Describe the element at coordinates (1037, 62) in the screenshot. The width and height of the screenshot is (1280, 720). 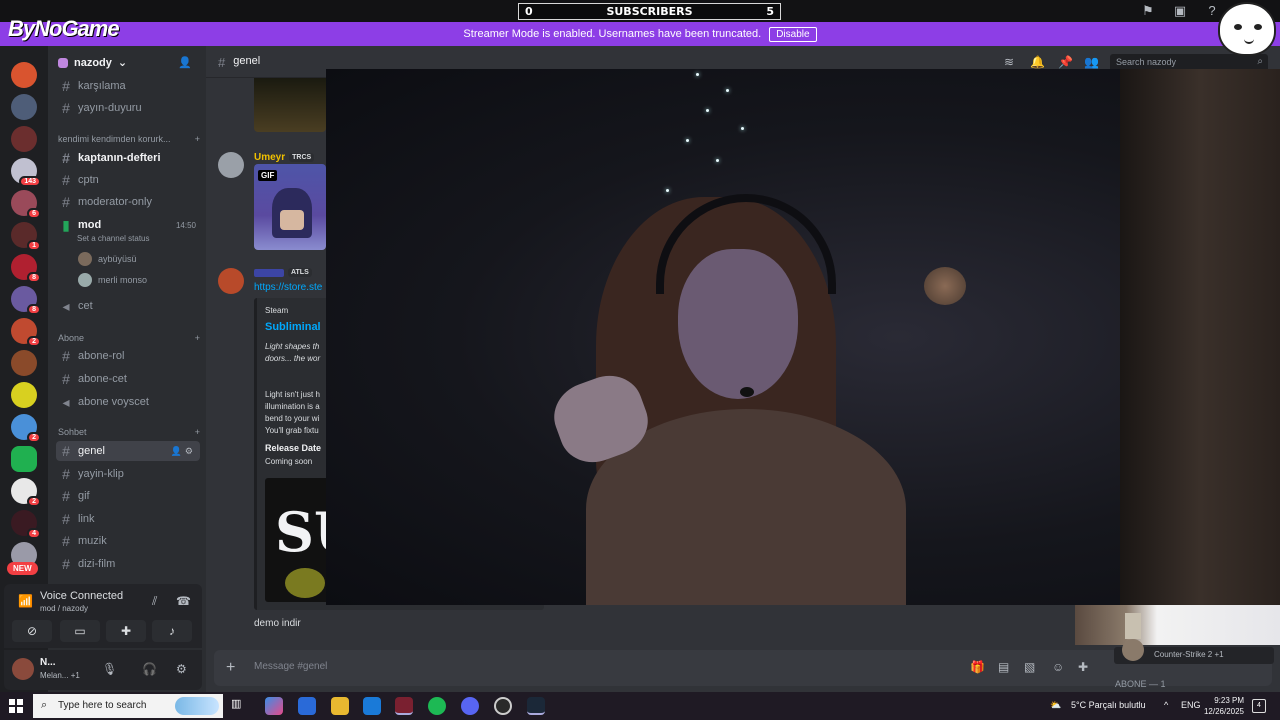
I see `bell-icon: 🔔` at that location.